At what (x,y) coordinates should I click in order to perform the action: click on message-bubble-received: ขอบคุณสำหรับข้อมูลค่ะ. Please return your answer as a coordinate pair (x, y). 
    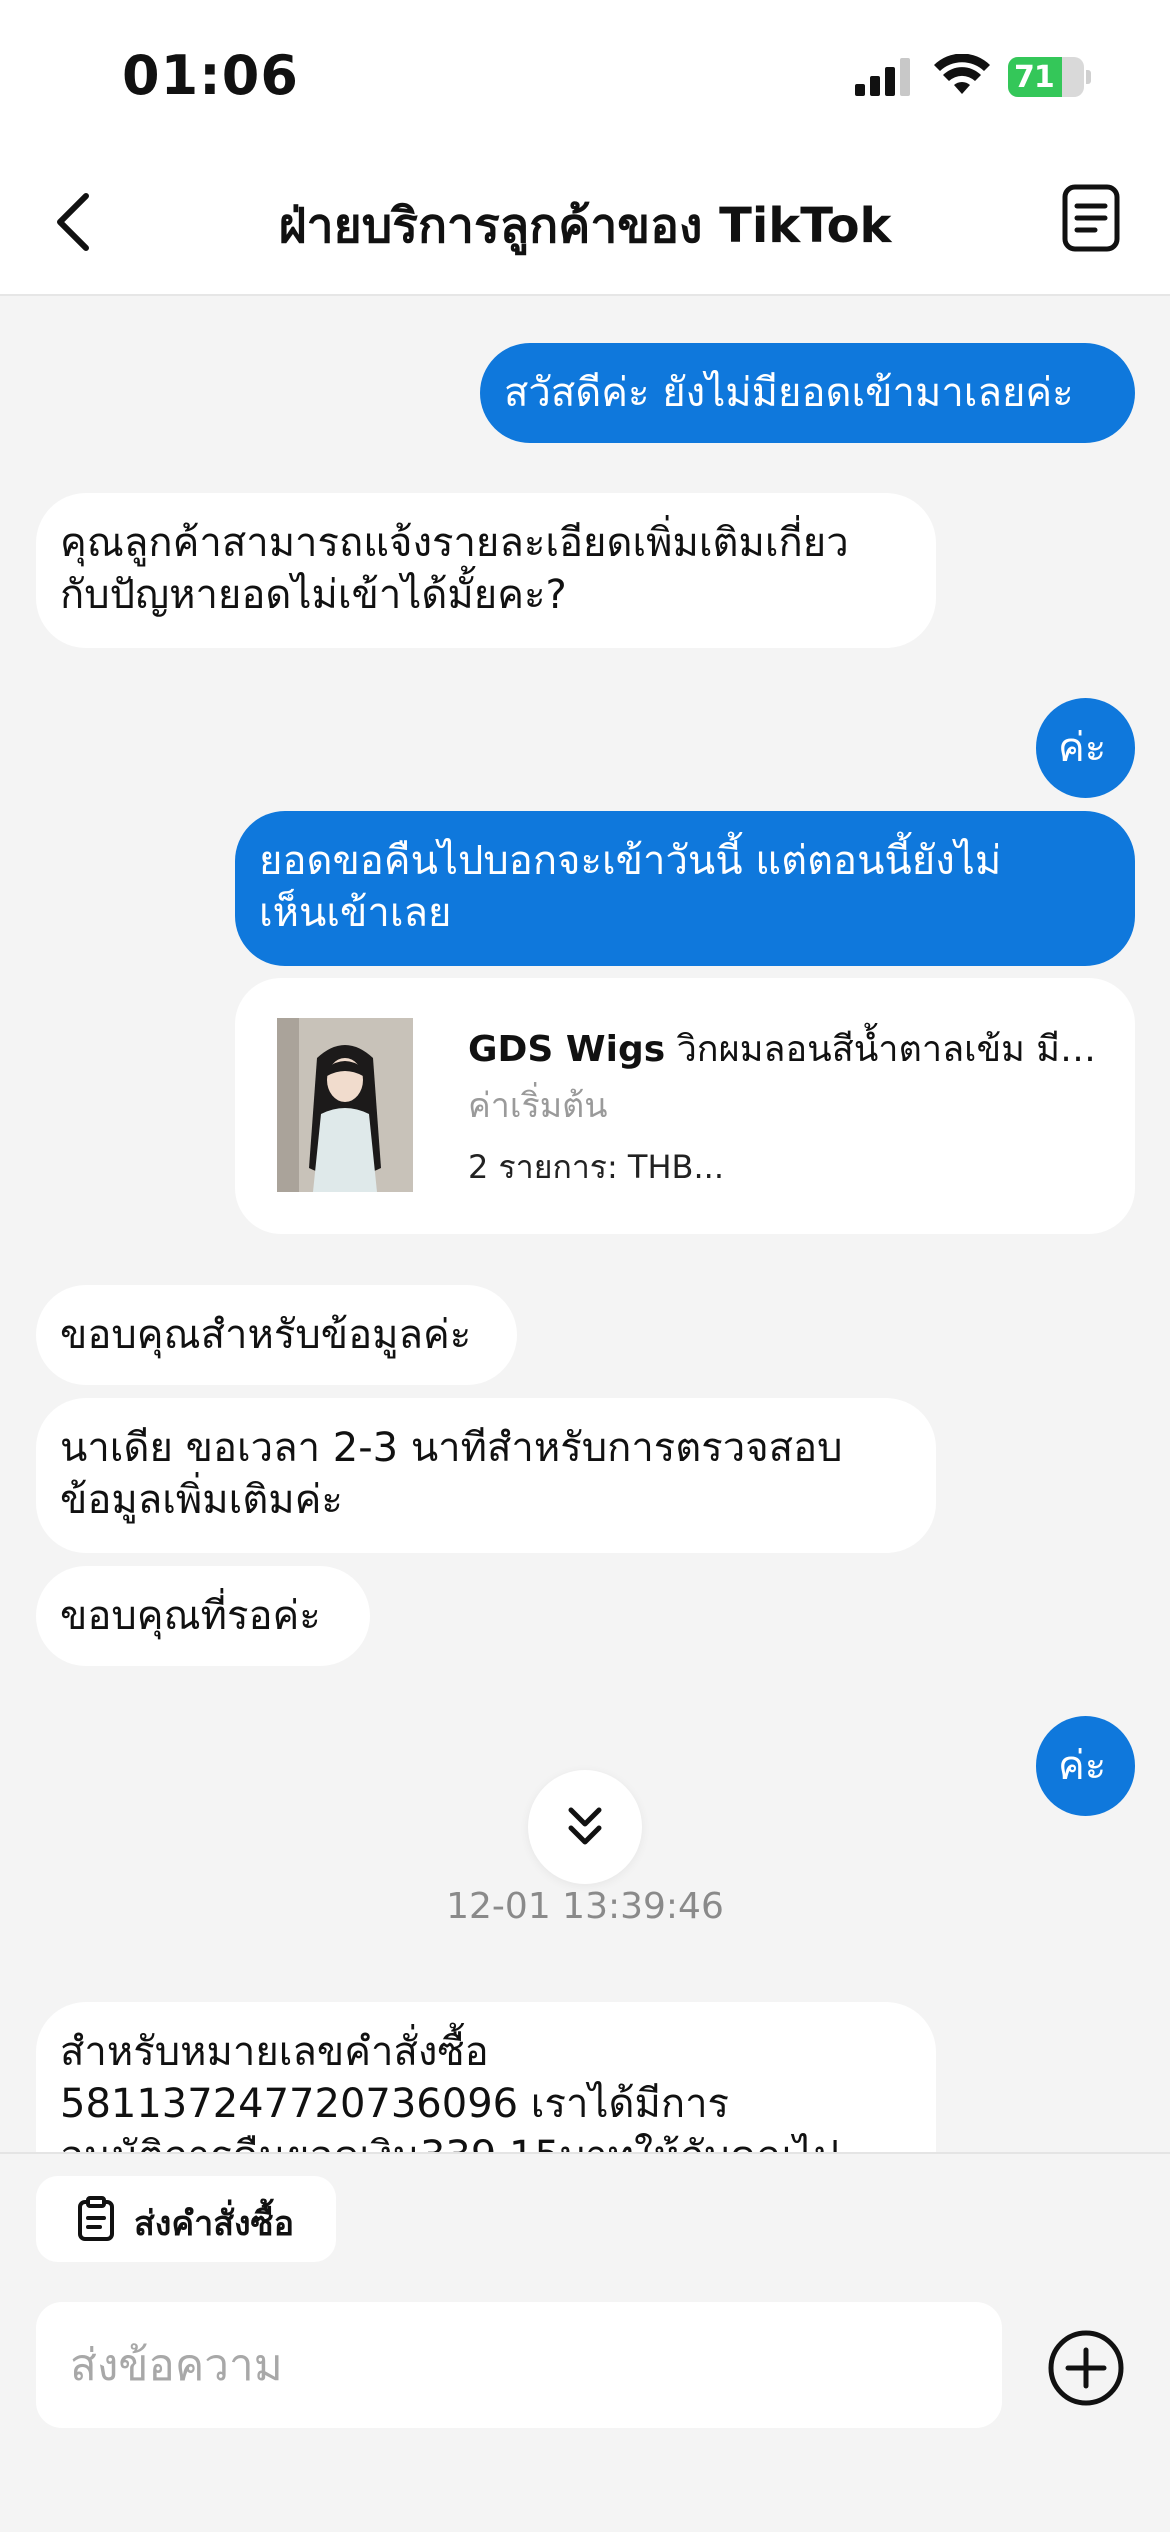
    Looking at the image, I should click on (276, 1335).